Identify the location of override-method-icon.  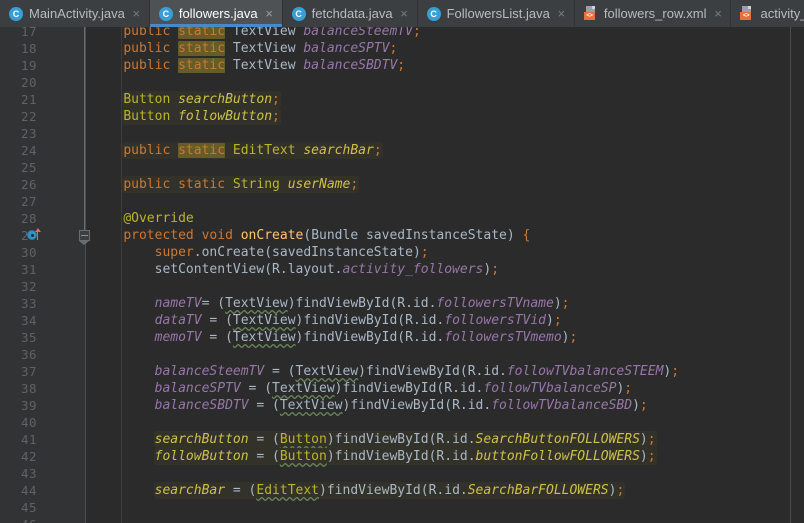
(36, 235).